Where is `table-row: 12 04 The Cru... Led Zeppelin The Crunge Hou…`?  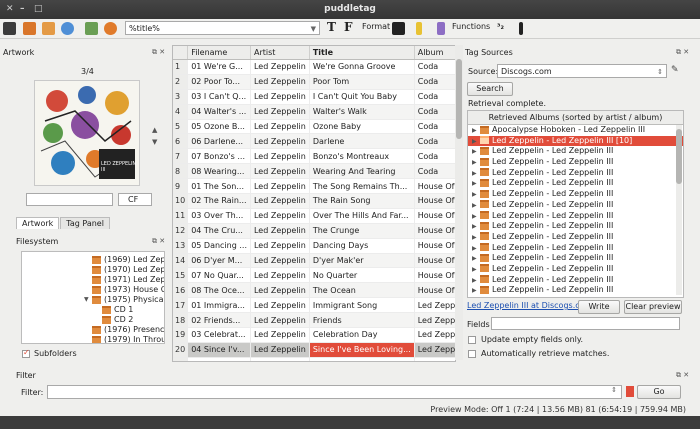
table-row: 12 04 The Cru... Led Zeppelin The Crunge Hou… is located at coordinates (314, 231).